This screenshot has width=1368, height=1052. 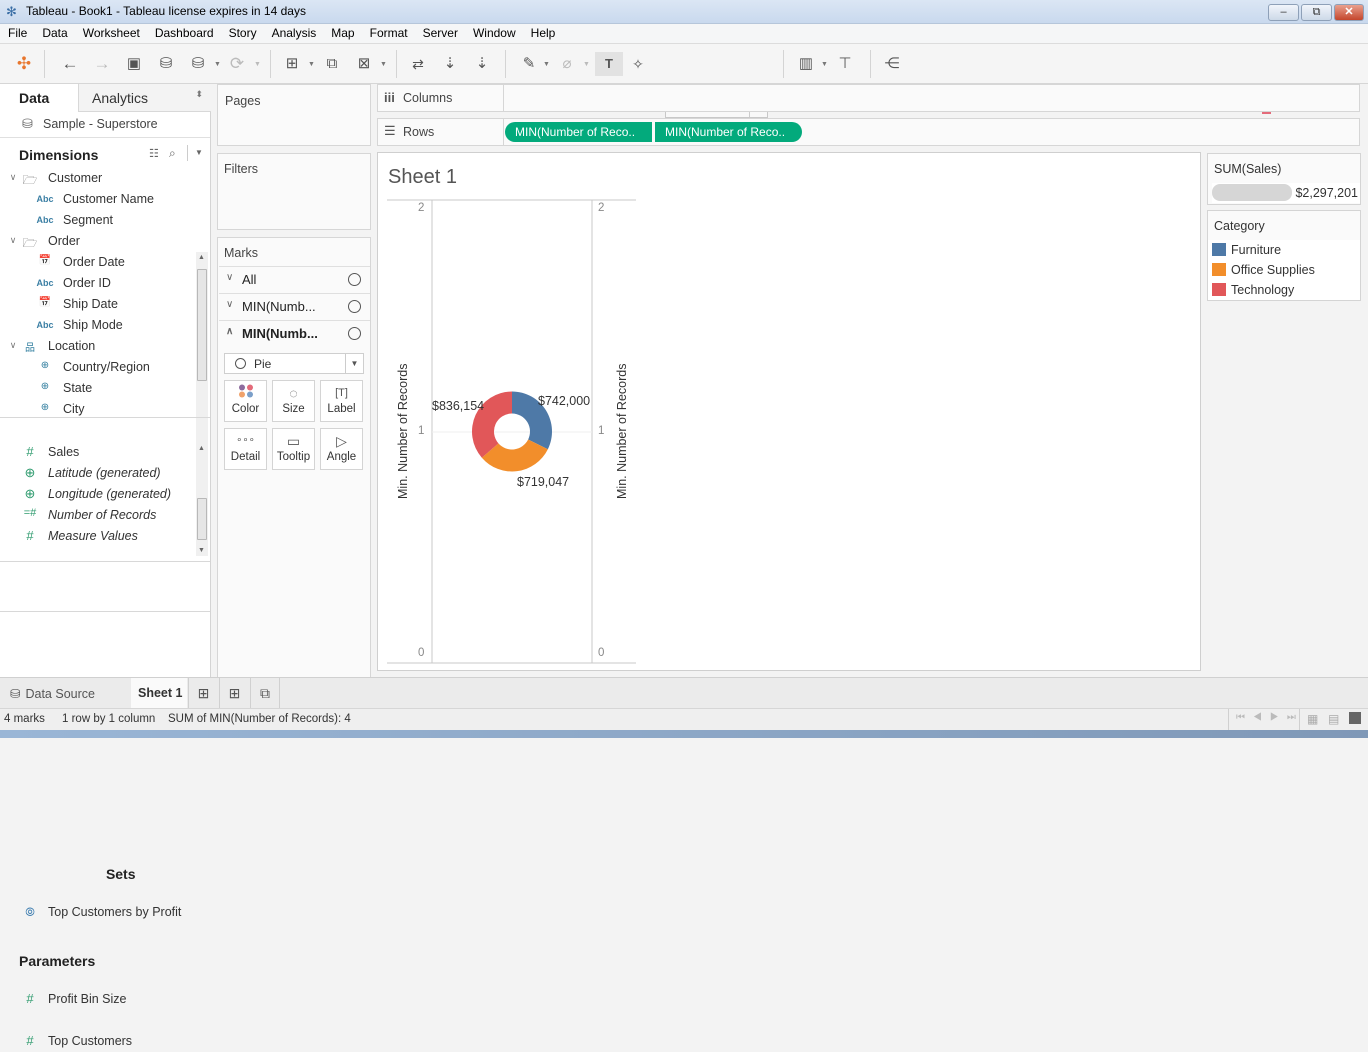 What do you see at coordinates (494, 32) in the screenshot?
I see `menu-window: Window` at bounding box center [494, 32].